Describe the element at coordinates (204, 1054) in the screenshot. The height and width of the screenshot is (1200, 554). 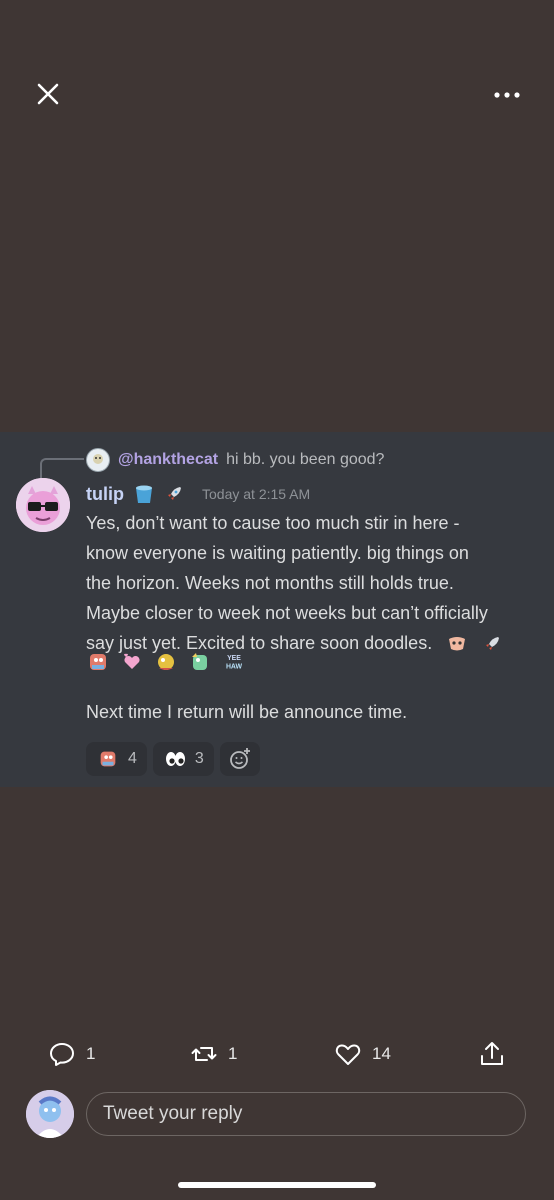
I see `retweet-icon` at that location.